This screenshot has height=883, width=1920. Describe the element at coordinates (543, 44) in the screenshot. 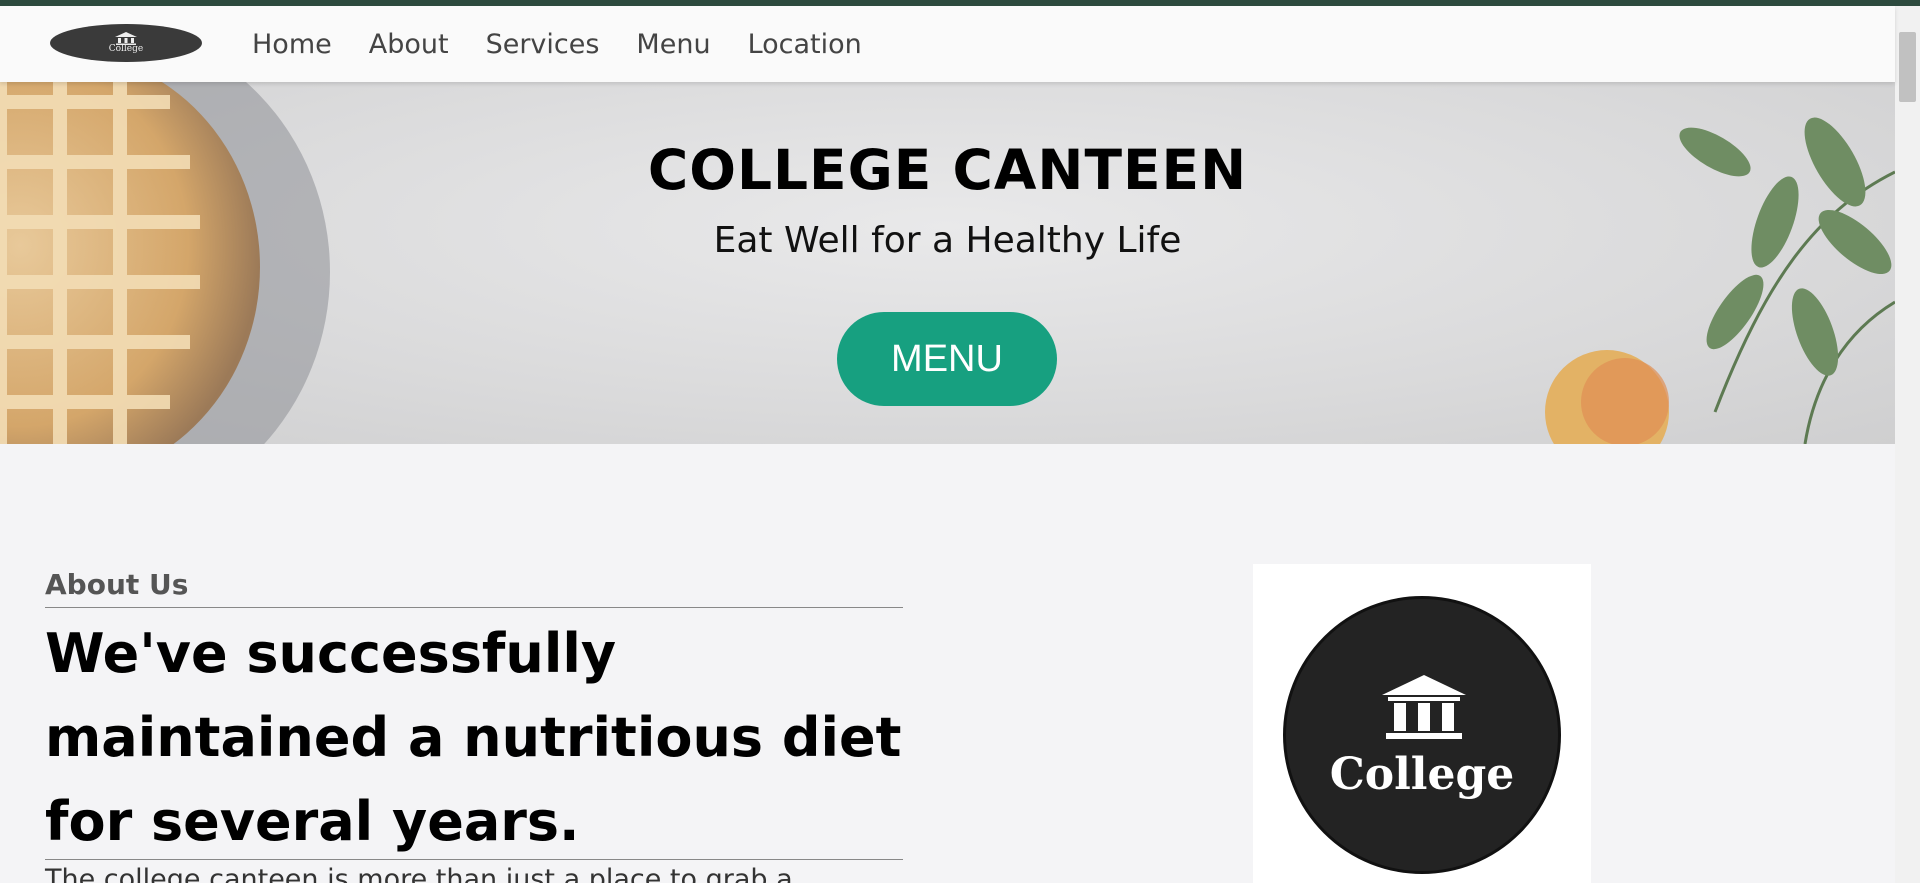

I see `nav-link-services: Services` at that location.